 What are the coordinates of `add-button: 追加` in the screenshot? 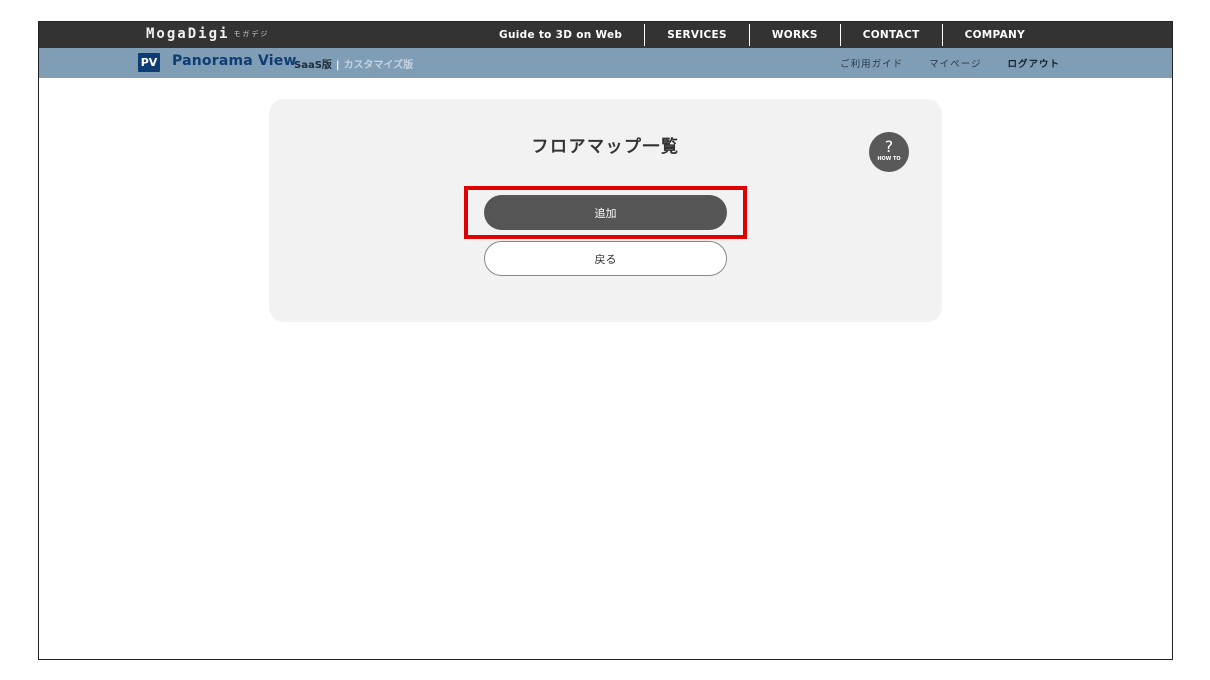 It's located at (605, 212).